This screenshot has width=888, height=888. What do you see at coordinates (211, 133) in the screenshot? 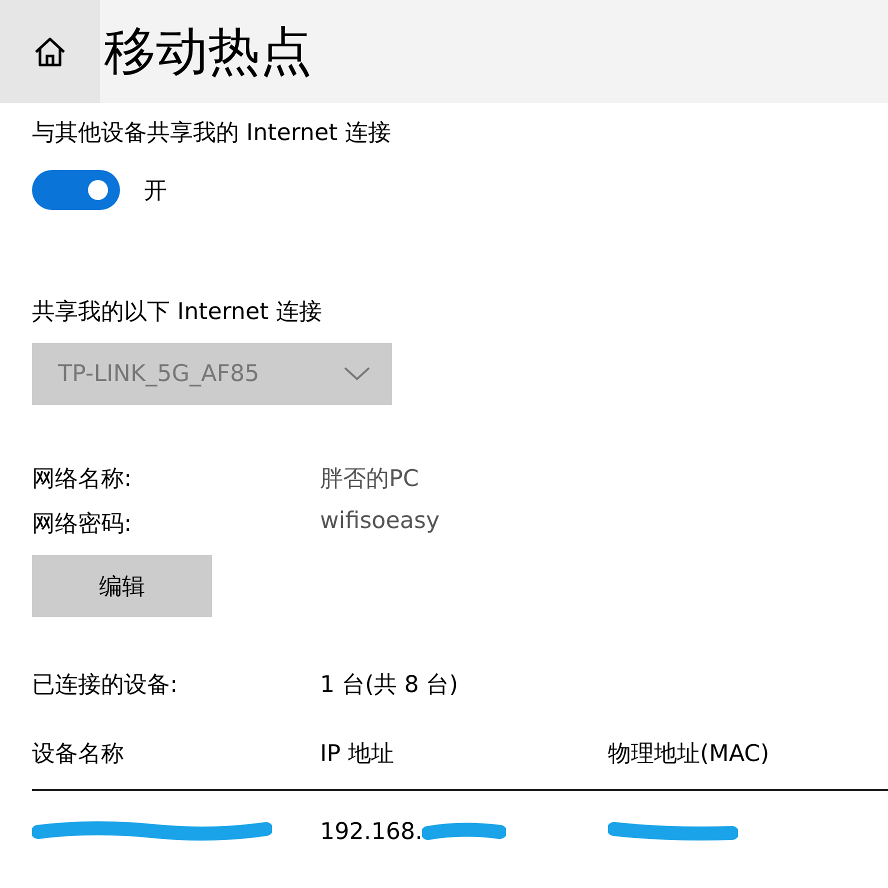
I see `share-label: 与其他设备共享我的 Internet 连接` at bounding box center [211, 133].